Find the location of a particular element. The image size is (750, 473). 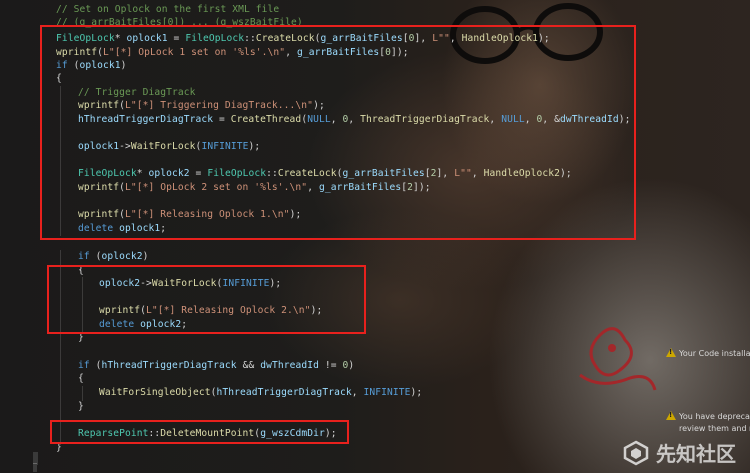

indent-guide is located at coordinates (82, 393).